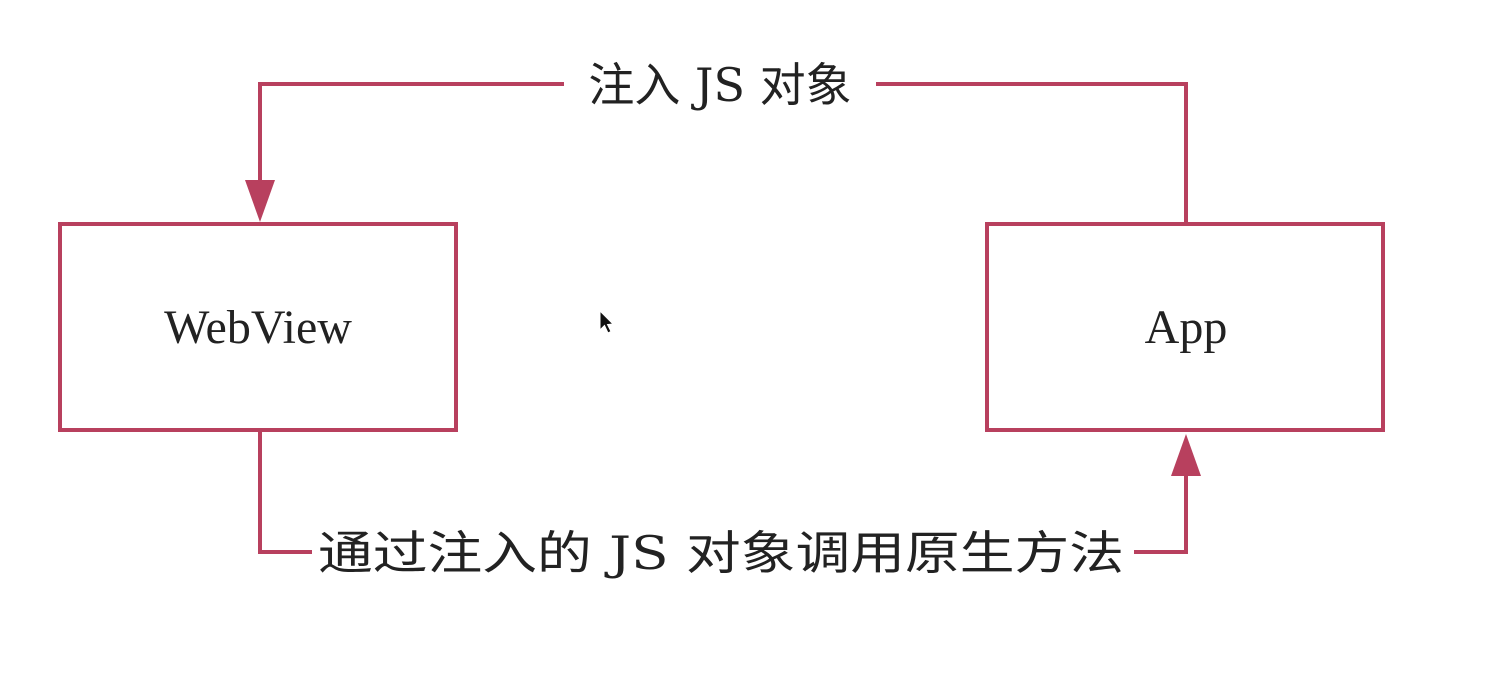 The image size is (1500, 697). I want to click on node-webview-label: WebView, so click(258, 327).